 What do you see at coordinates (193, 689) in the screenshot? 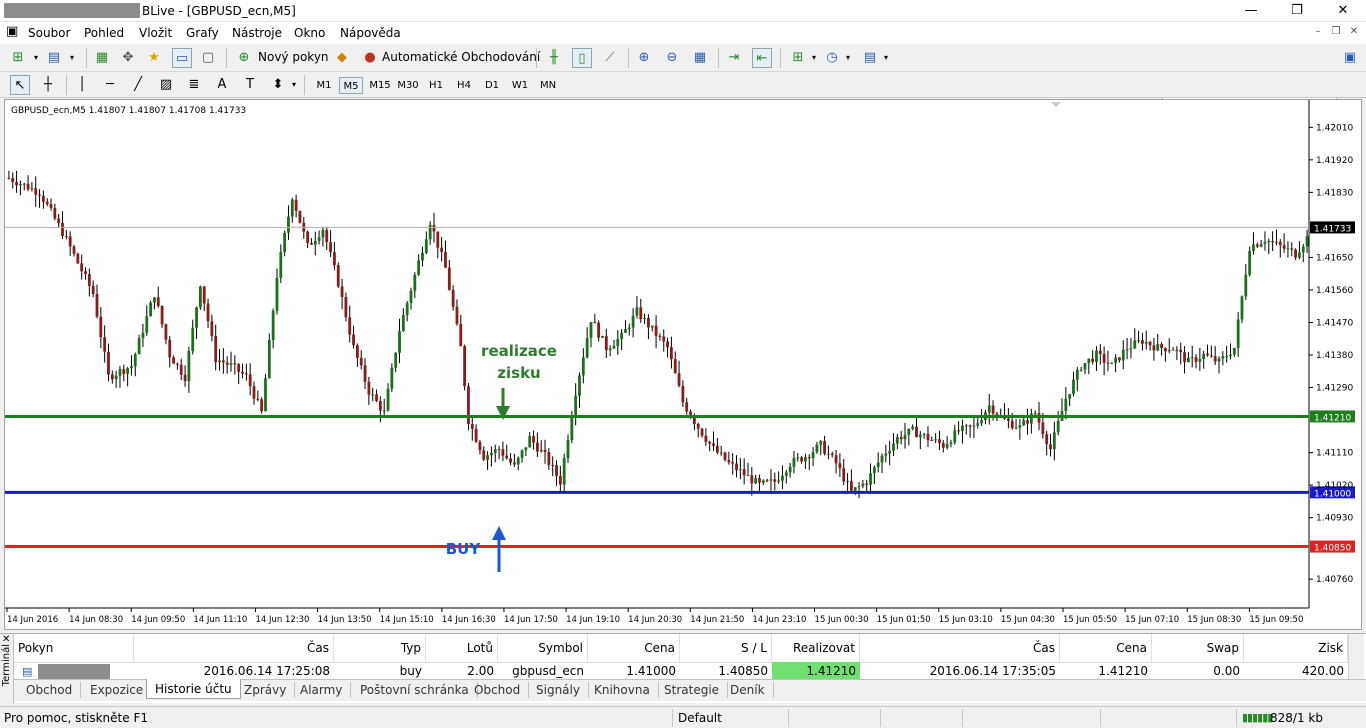
I see `tab-historie-uctu: Historie účtu` at bounding box center [193, 689].